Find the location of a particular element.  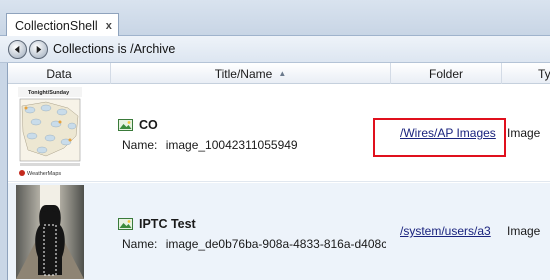

arrow-right-icon is located at coordinates (39, 49).